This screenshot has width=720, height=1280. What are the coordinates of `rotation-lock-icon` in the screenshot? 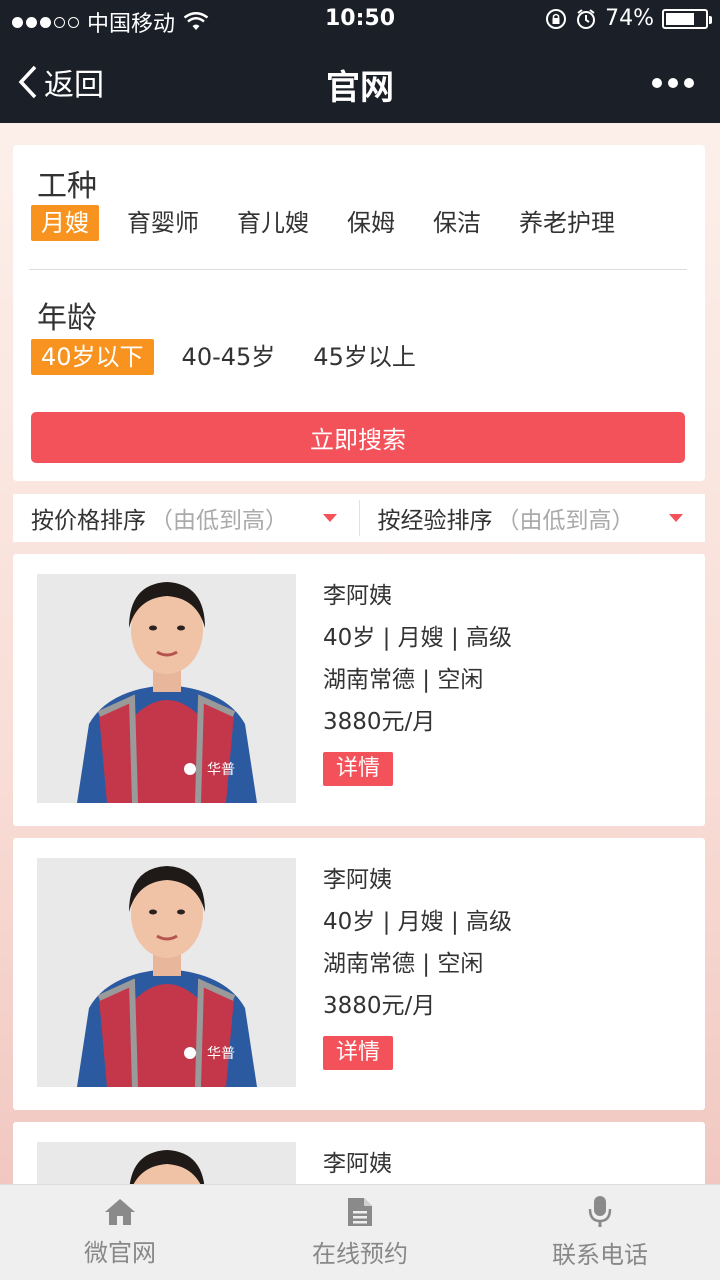 It's located at (556, 18).